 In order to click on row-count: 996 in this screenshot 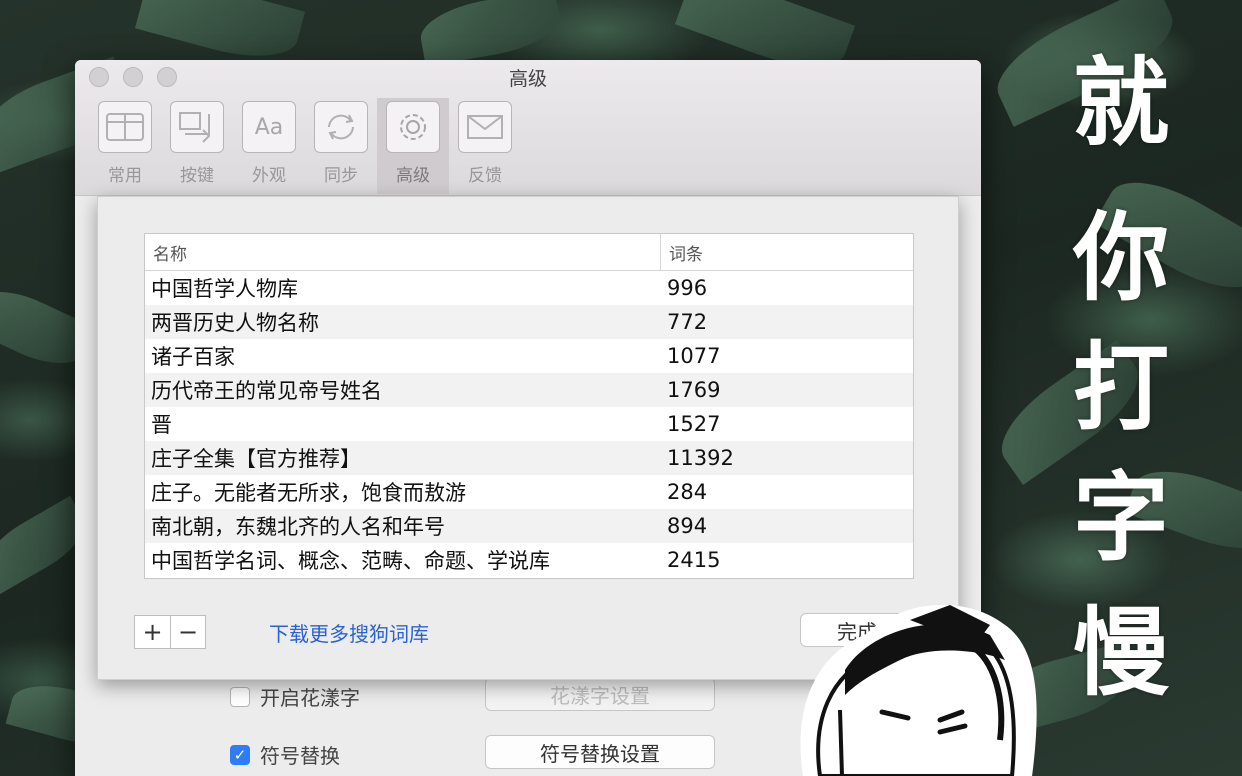, I will do `click(687, 288)`.